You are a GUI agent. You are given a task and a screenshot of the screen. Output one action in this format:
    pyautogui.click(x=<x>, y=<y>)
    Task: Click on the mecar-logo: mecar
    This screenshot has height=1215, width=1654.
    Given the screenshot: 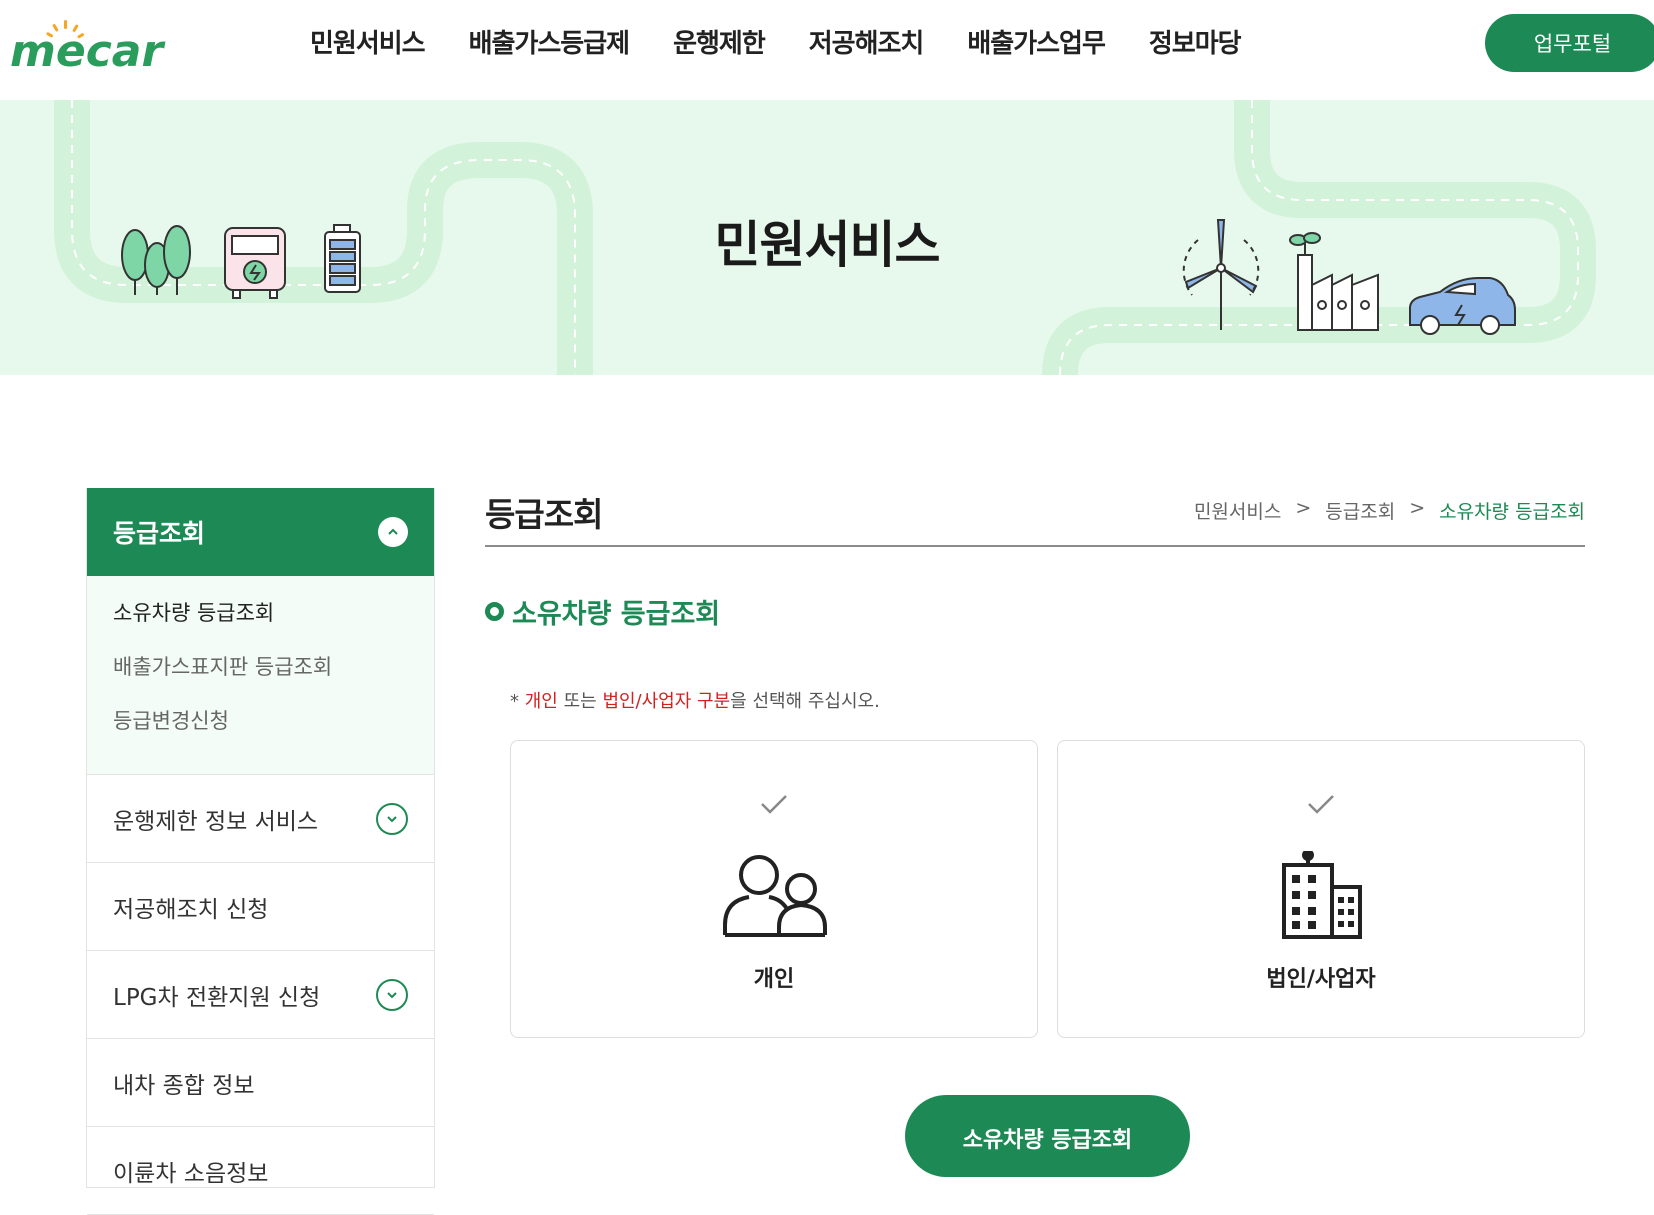 What is the action you would take?
    pyautogui.click(x=102, y=48)
    